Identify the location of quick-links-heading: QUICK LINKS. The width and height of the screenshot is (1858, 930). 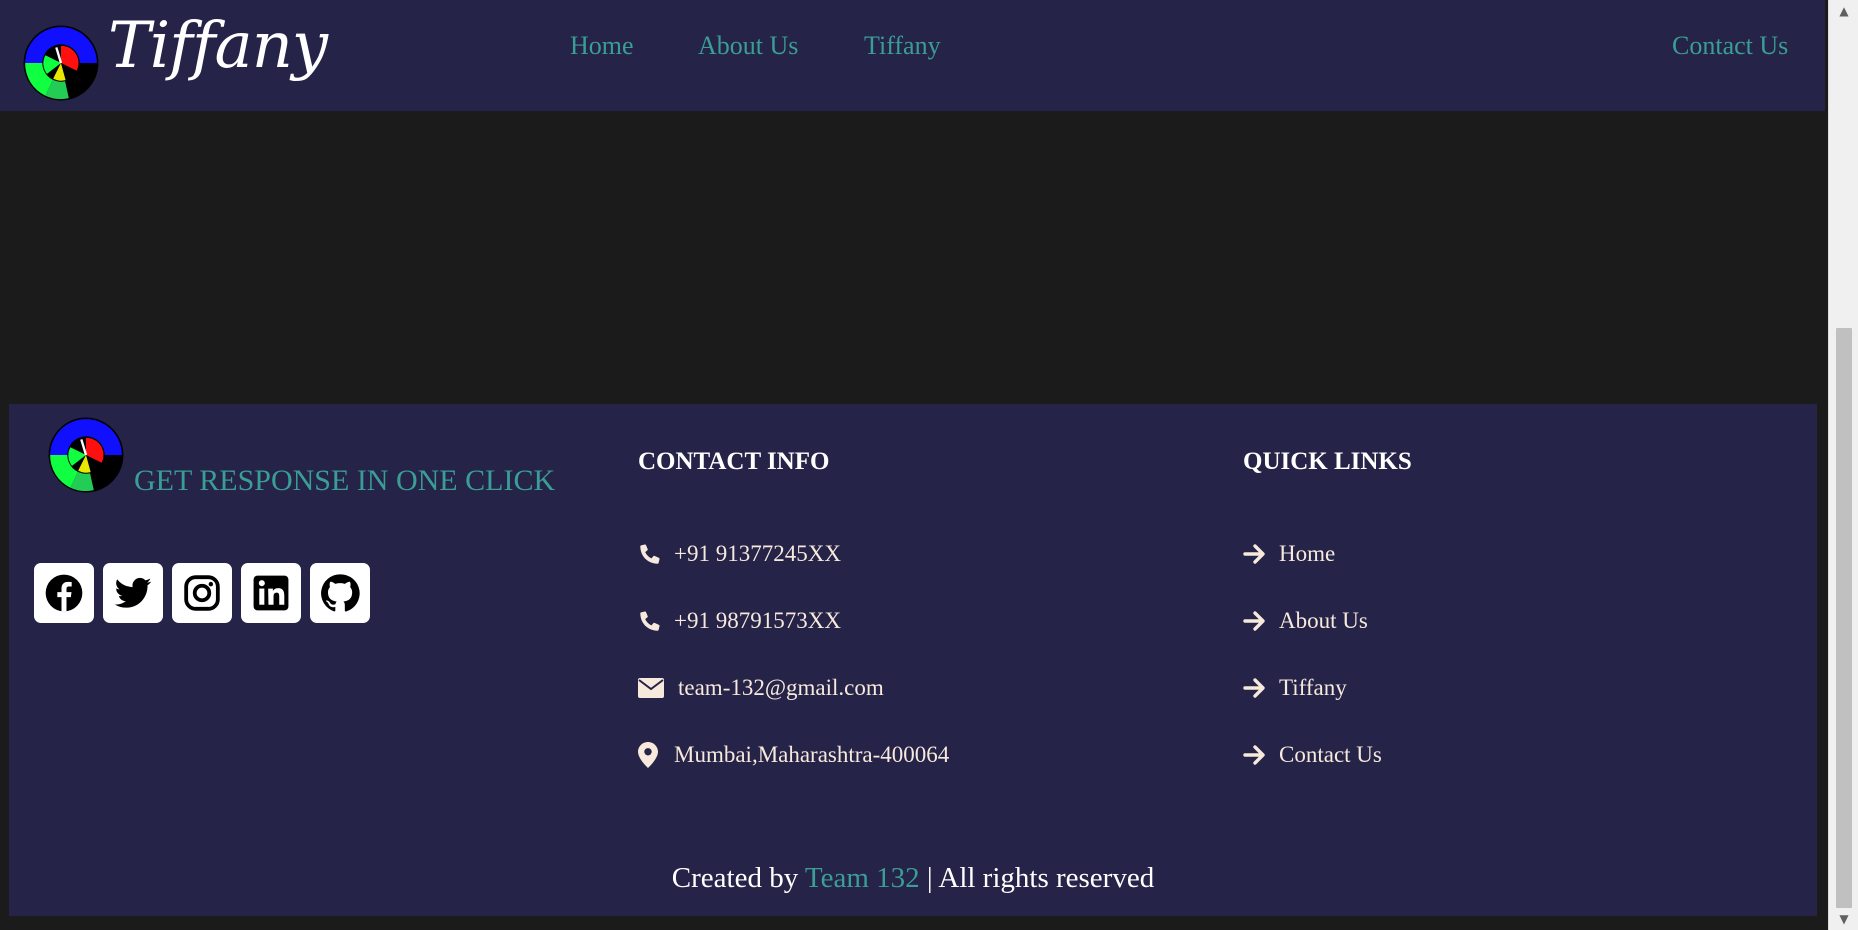
(1327, 461).